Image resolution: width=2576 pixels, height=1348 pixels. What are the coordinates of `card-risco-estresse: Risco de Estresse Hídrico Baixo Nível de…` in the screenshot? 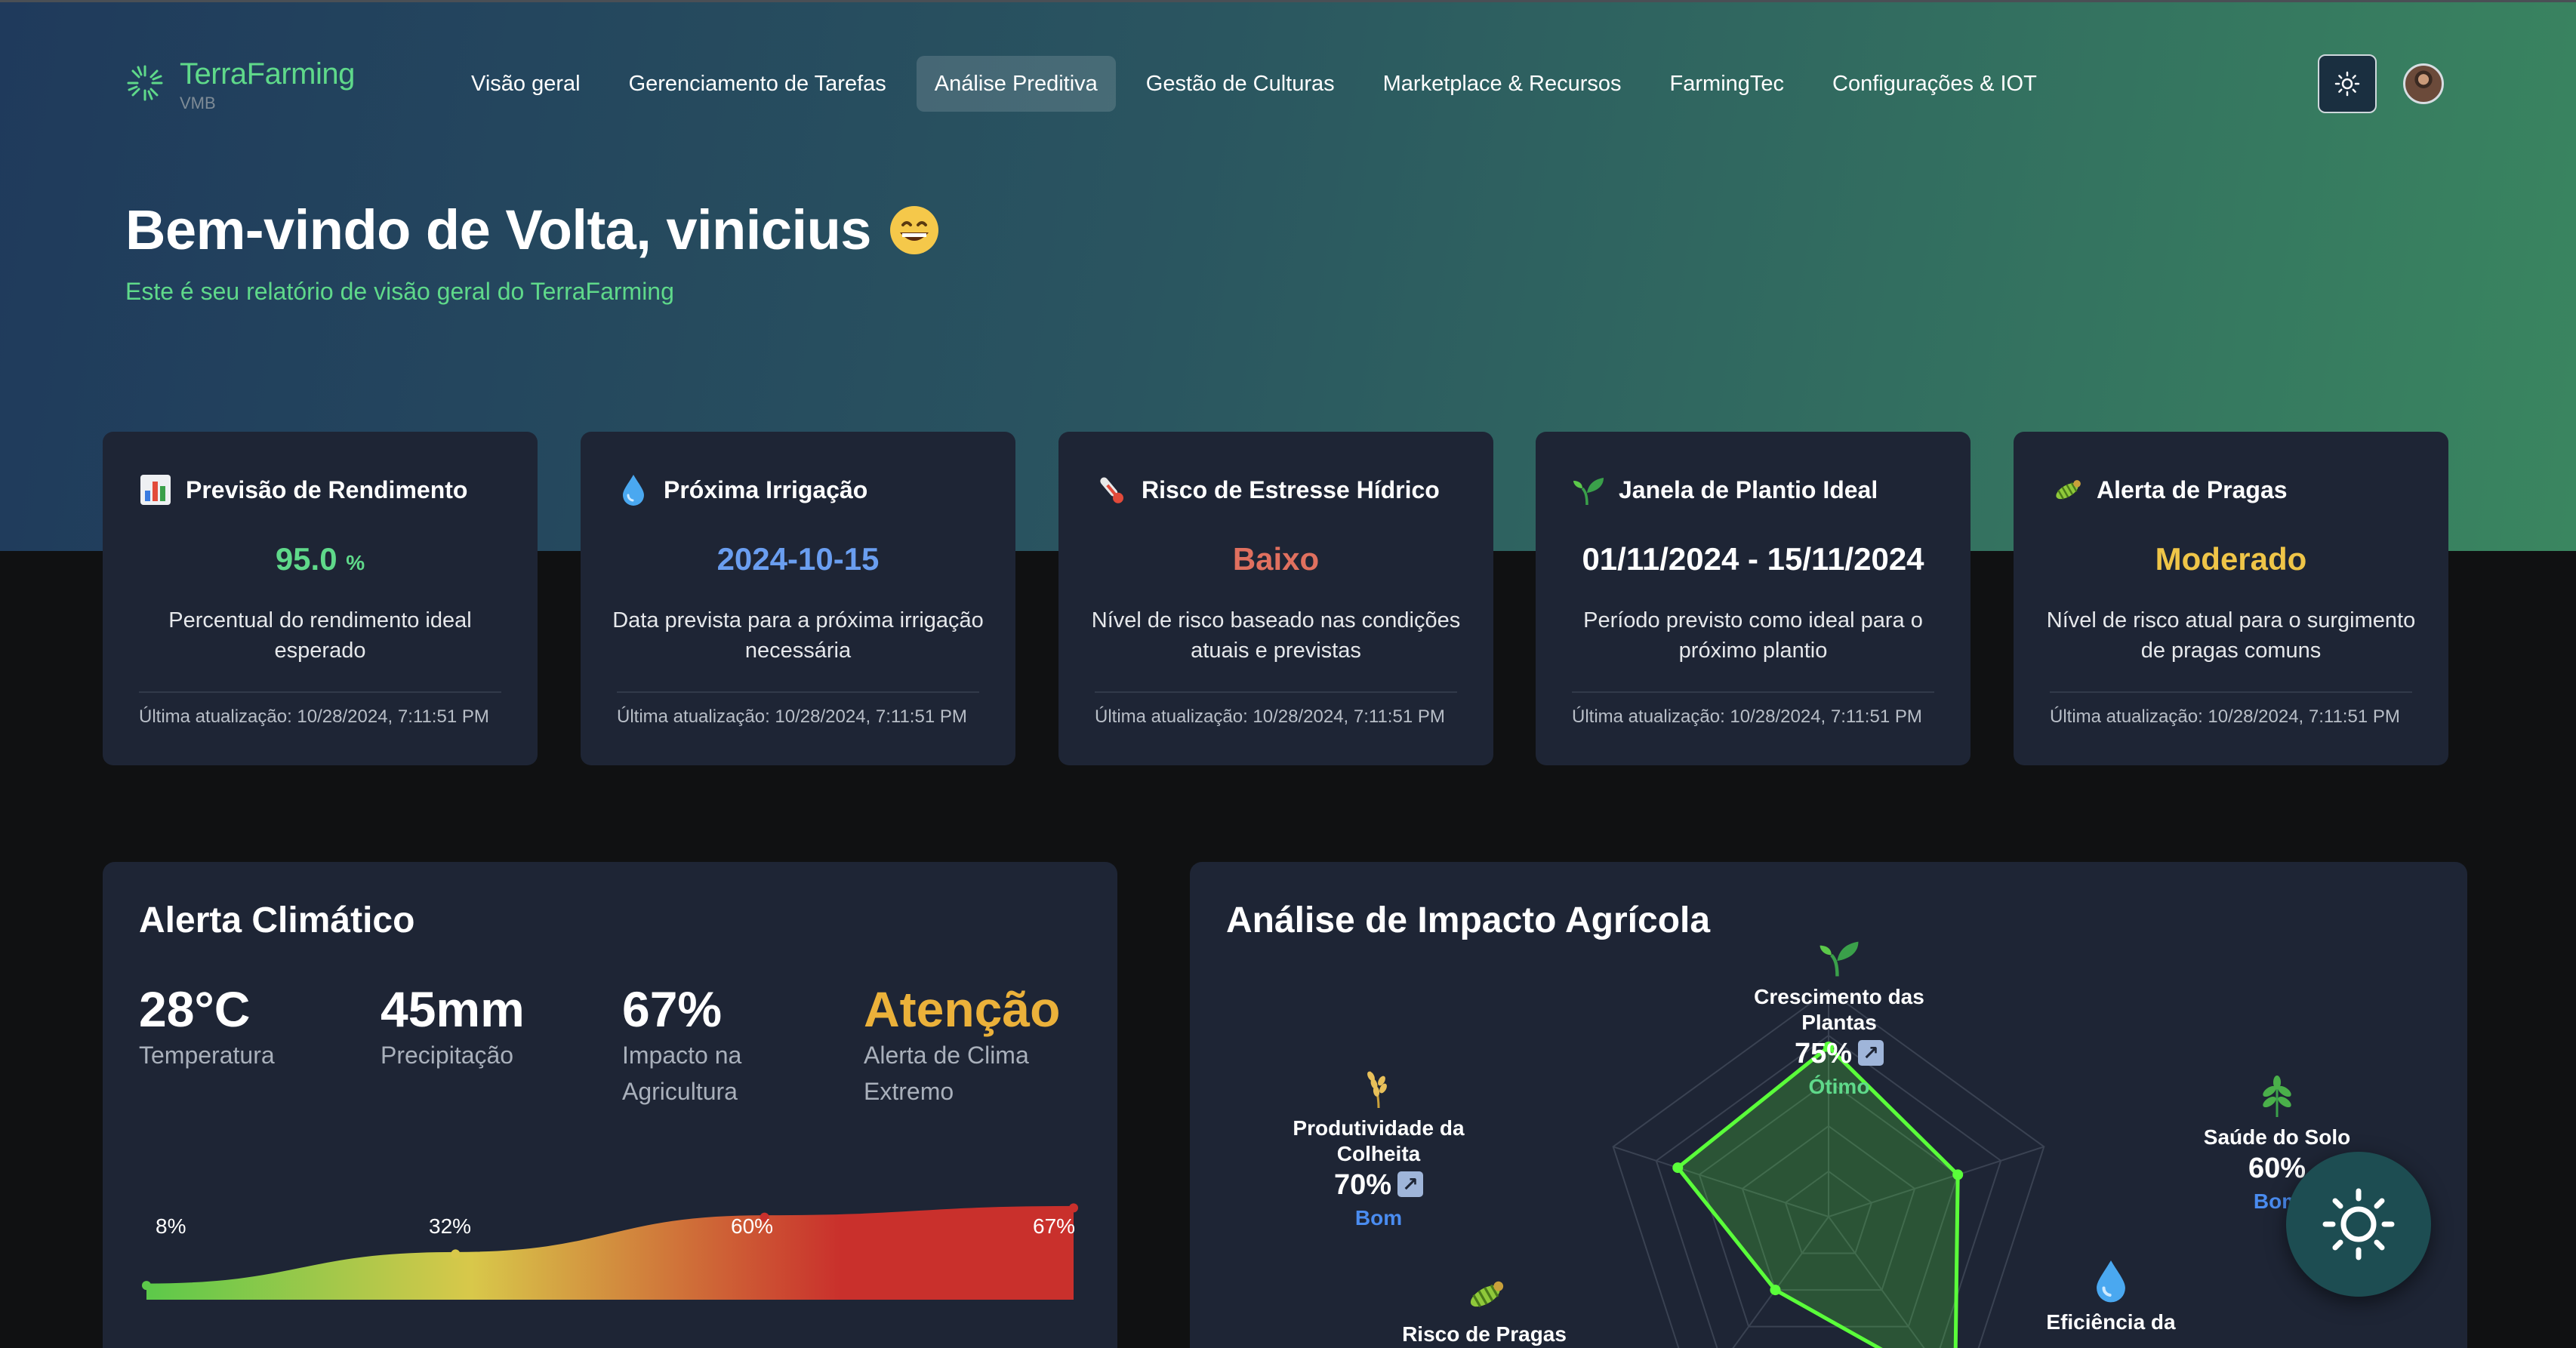 It's located at (1275, 598).